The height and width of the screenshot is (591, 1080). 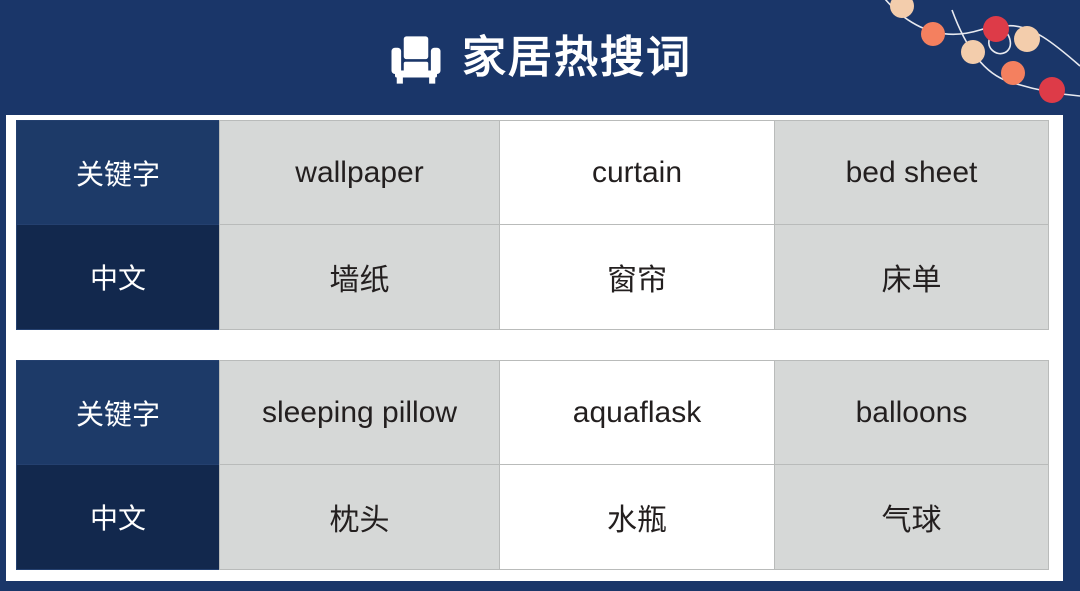 I want to click on chinese-cell: 气球, so click(x=911, y=517).